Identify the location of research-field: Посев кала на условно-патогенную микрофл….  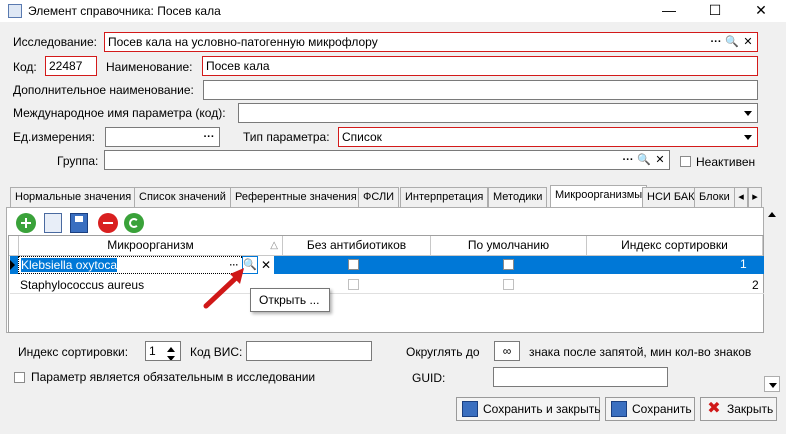
(431, 42).